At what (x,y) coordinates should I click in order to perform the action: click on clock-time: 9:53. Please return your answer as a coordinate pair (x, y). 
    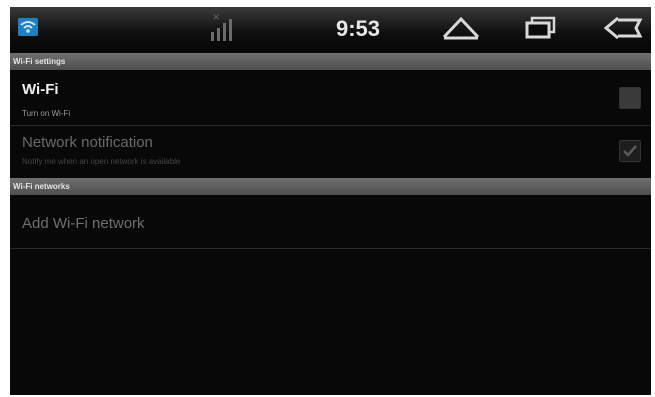
    Looking at the image, I should click on (358, 28).